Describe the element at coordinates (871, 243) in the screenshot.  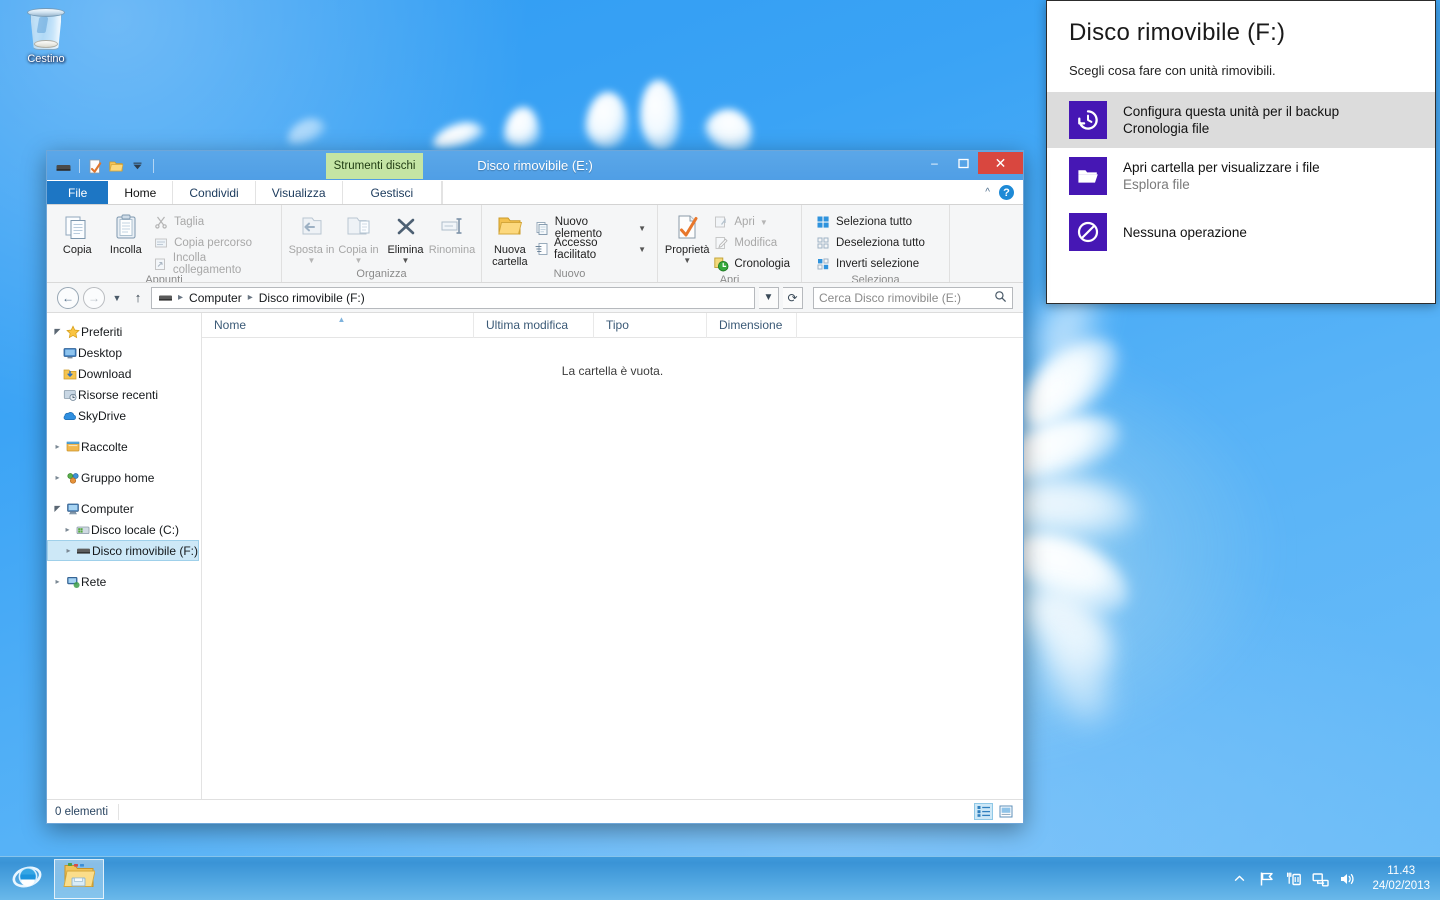
I see `ribbon-button-deseleziona-tutto: Deseleziona tutto` at that location.